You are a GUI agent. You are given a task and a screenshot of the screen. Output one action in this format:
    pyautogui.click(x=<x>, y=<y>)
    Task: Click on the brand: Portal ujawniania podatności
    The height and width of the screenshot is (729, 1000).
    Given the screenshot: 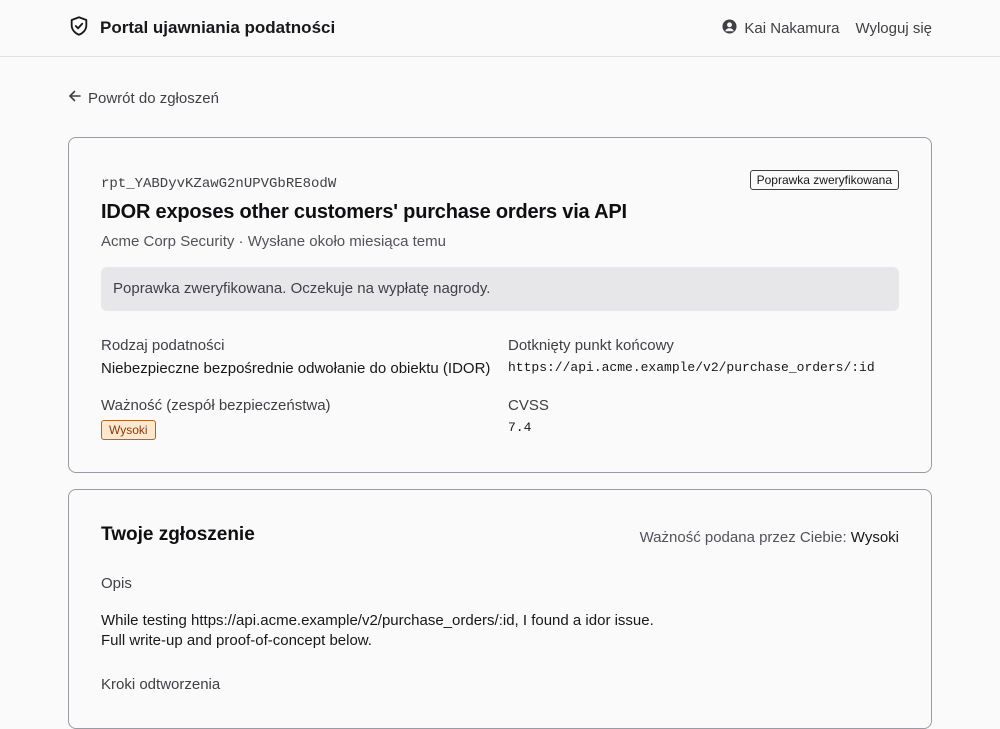 What is the action you would take?
    pyautogui.click(x=201, y=28)
    